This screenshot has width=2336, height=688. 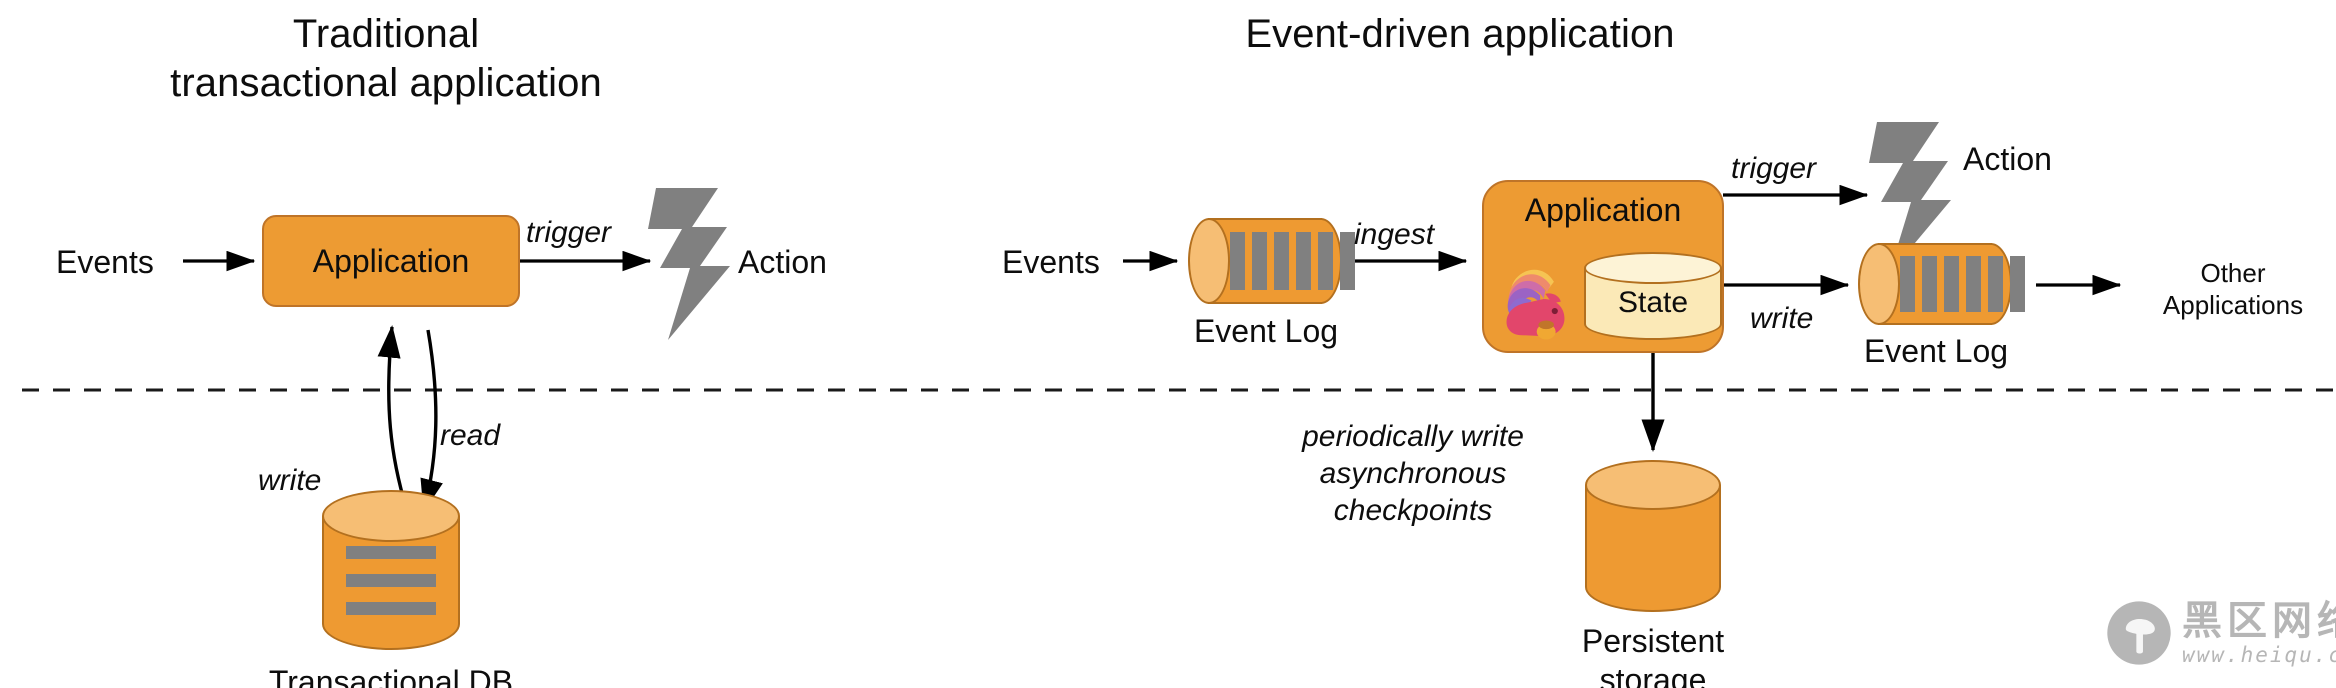 What do you see at coordinates (1271, 261) in the screenshot?
I see `event-log-in-icon` at bounding box center [1271, 261].